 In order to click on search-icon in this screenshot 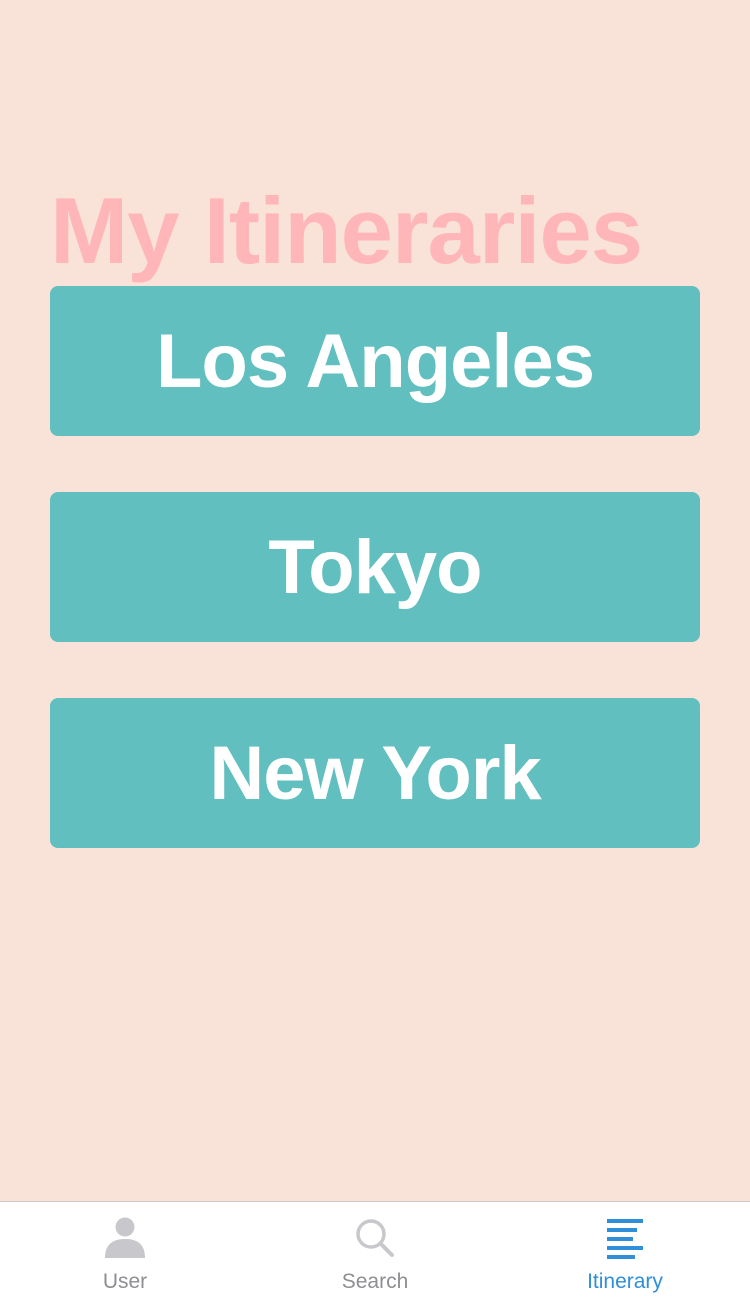, I will do `click(375, 1238)`.